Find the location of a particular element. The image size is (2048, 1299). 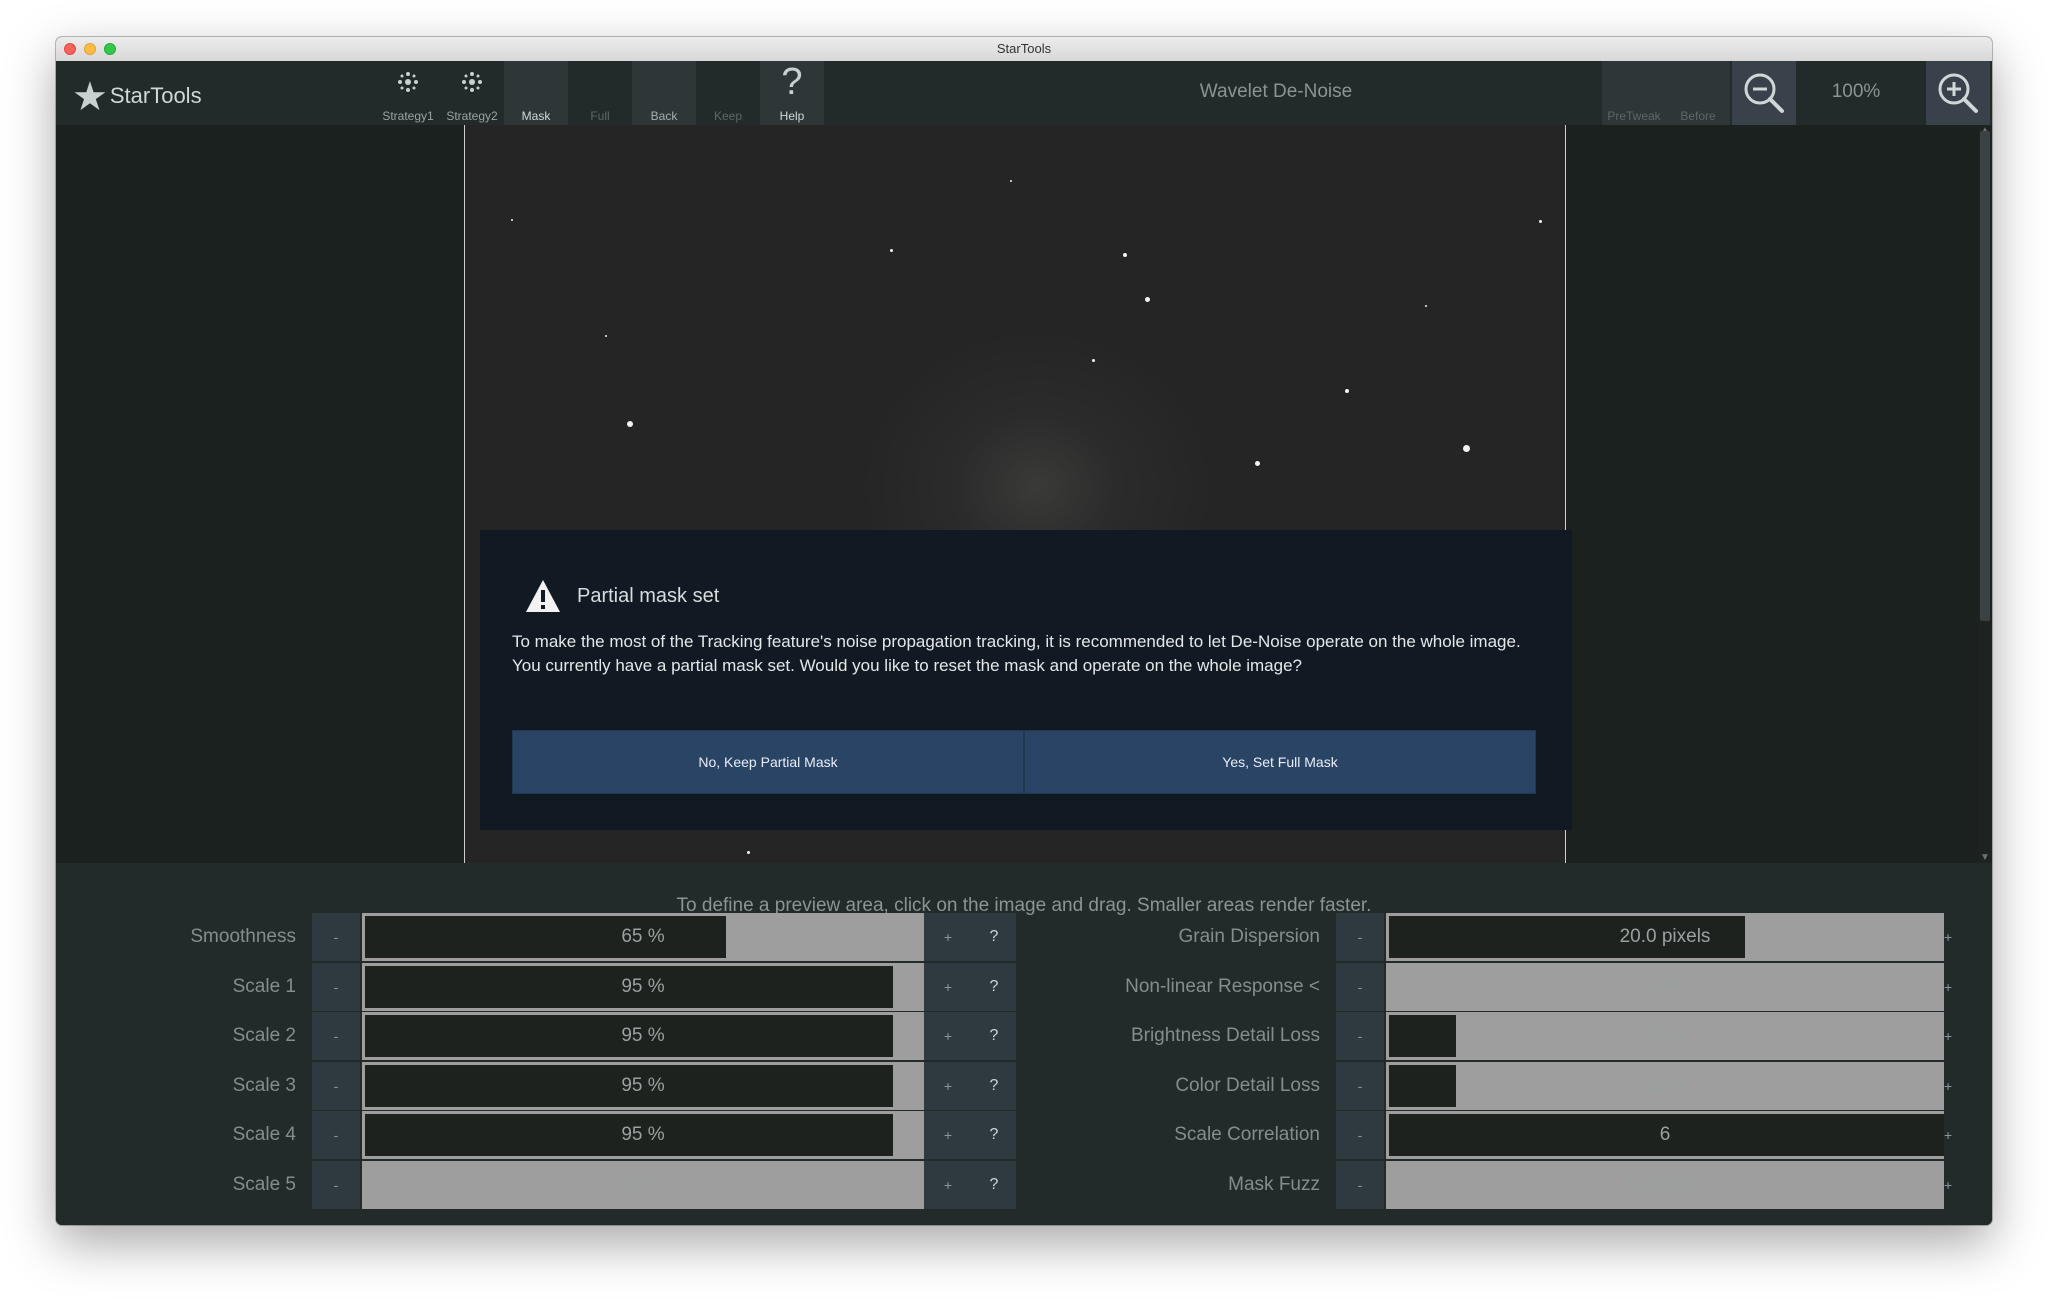

star-logo-icon: ★ is located at coordinates (90, 97).